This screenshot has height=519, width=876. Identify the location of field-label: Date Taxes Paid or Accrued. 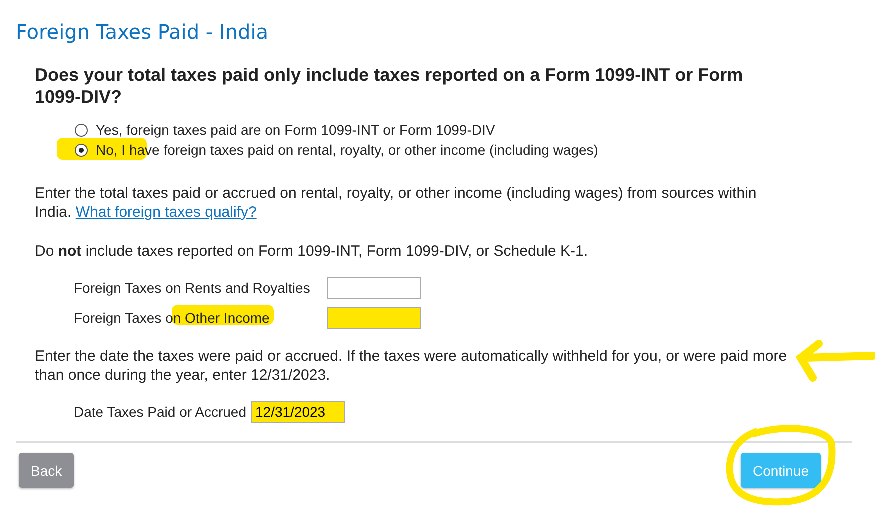
(160, 412).